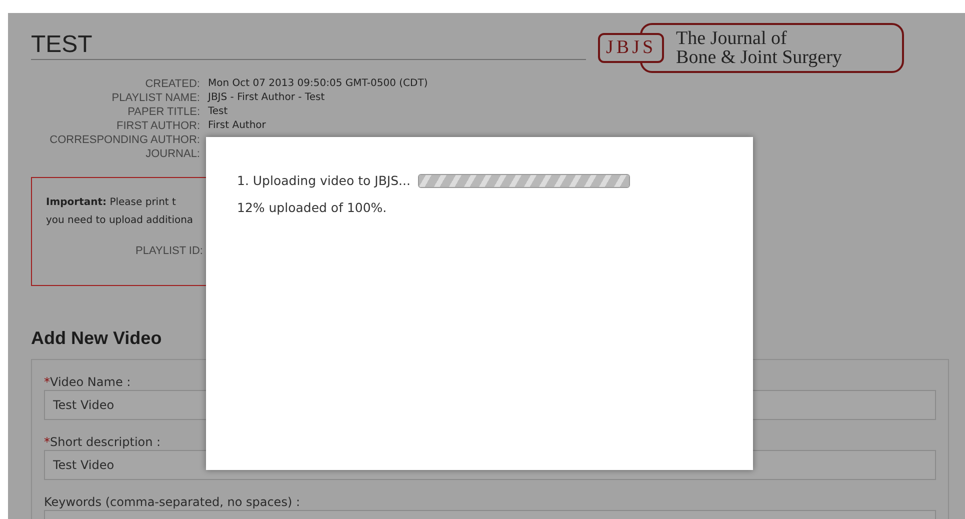  What do you see at coordinates (172, 154) in the screenshot?
I see `detail-label: JOURNAL:` at bounding box center [172, 154].